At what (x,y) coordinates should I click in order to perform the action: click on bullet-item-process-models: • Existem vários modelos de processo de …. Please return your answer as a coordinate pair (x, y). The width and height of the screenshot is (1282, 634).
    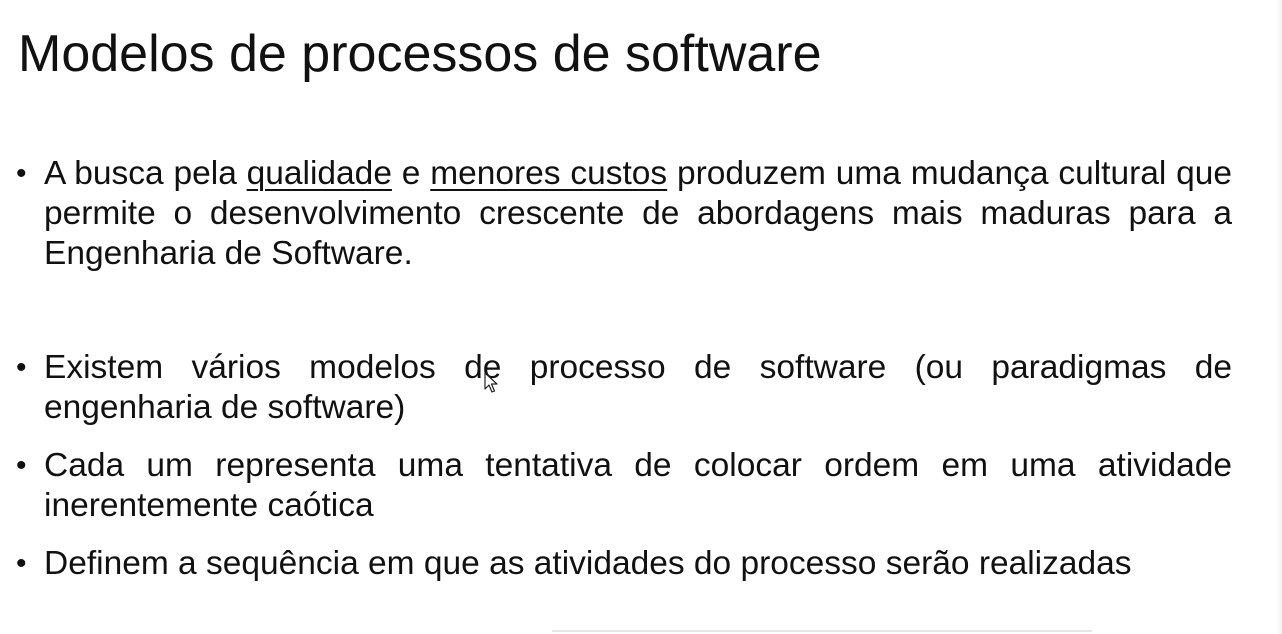
    Looking at the image, I should click on (623, 388).